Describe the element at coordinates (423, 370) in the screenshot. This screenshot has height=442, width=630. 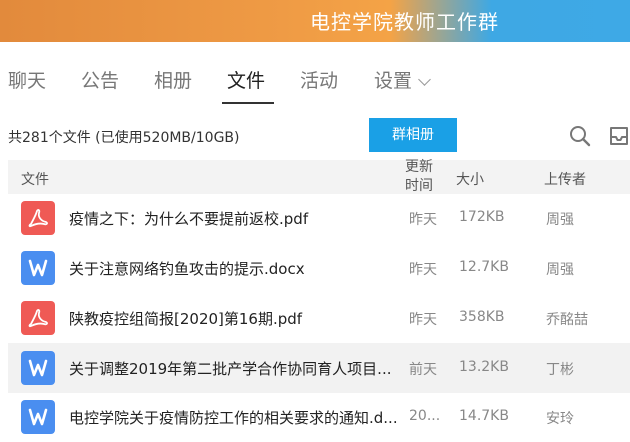
I see `file-time: 前天` at that location.